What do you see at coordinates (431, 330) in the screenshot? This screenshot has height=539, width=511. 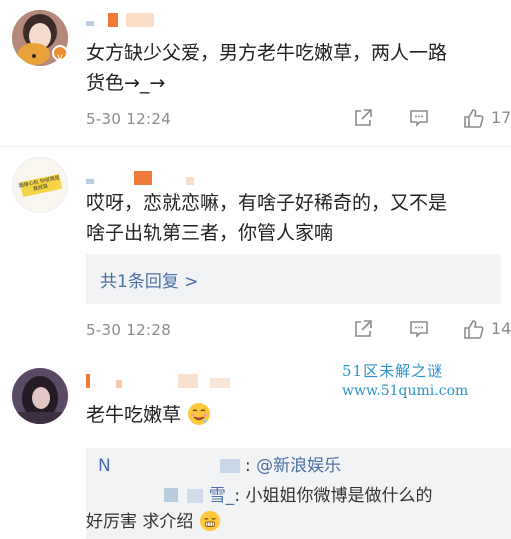 I see `comment-actions: 14` at bounding box center [431, 330].